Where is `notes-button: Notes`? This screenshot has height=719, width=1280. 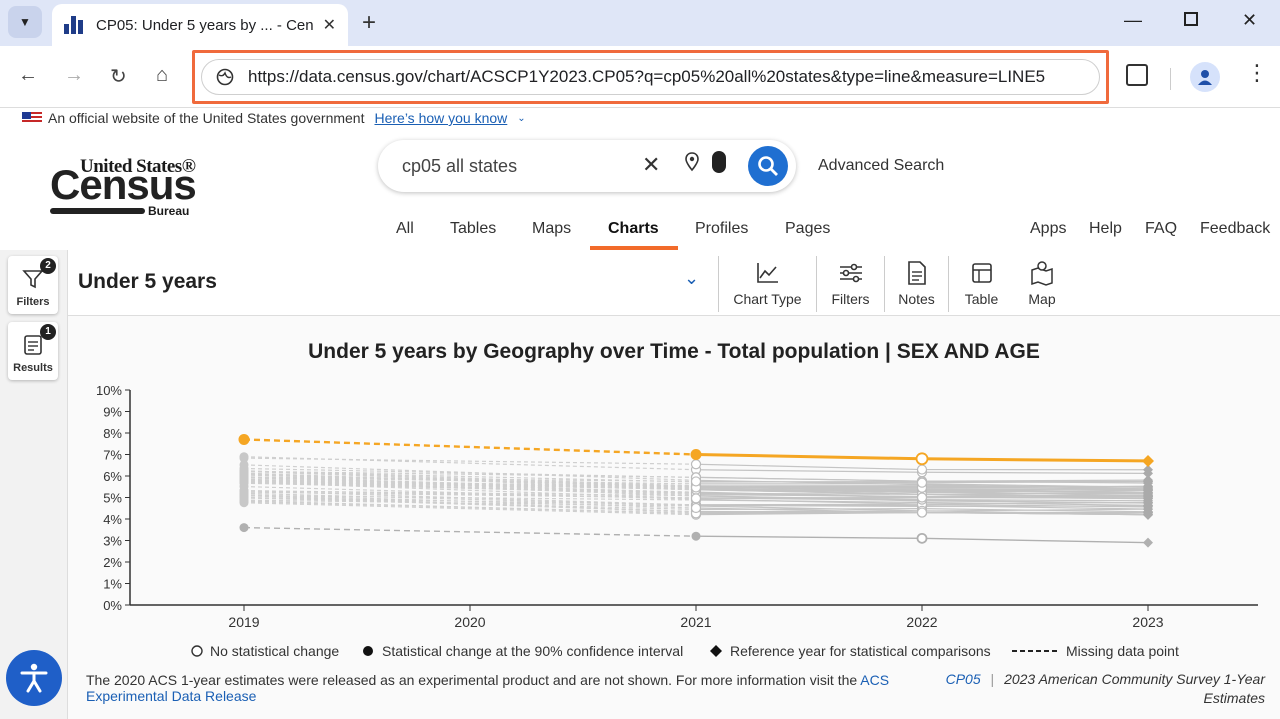 notes-button: Notes is located at coordinates (916, 284).